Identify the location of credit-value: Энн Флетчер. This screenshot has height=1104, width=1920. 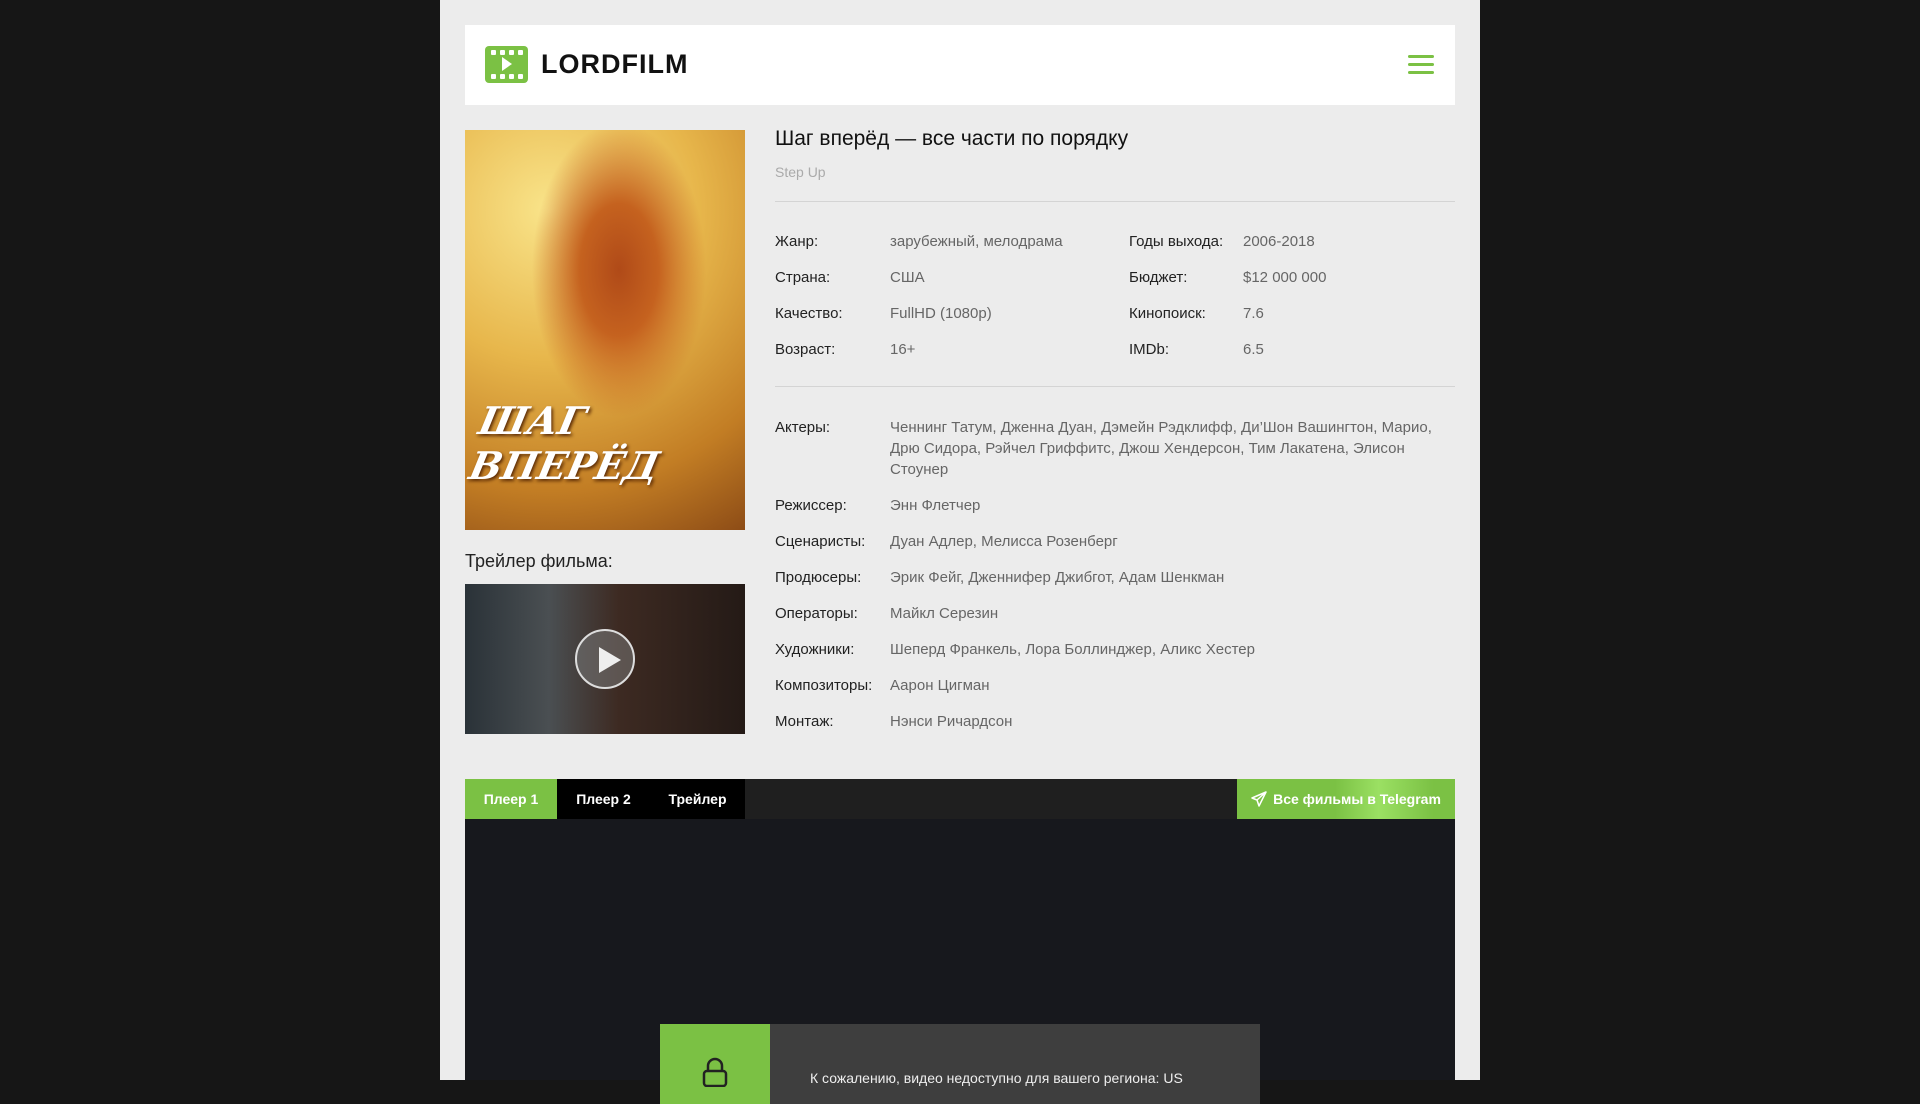
(935, 505).